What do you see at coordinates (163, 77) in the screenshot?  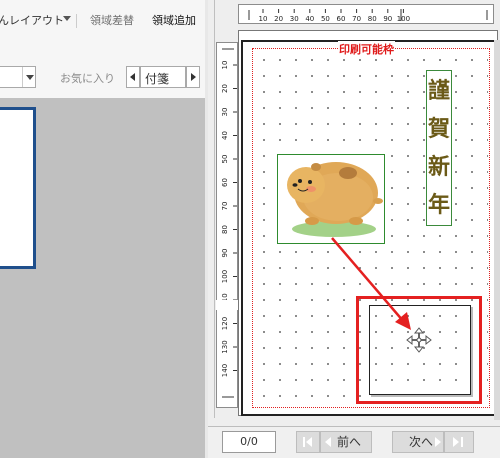 I see `tag-select: 付箋` at bounding box center [163, 77].